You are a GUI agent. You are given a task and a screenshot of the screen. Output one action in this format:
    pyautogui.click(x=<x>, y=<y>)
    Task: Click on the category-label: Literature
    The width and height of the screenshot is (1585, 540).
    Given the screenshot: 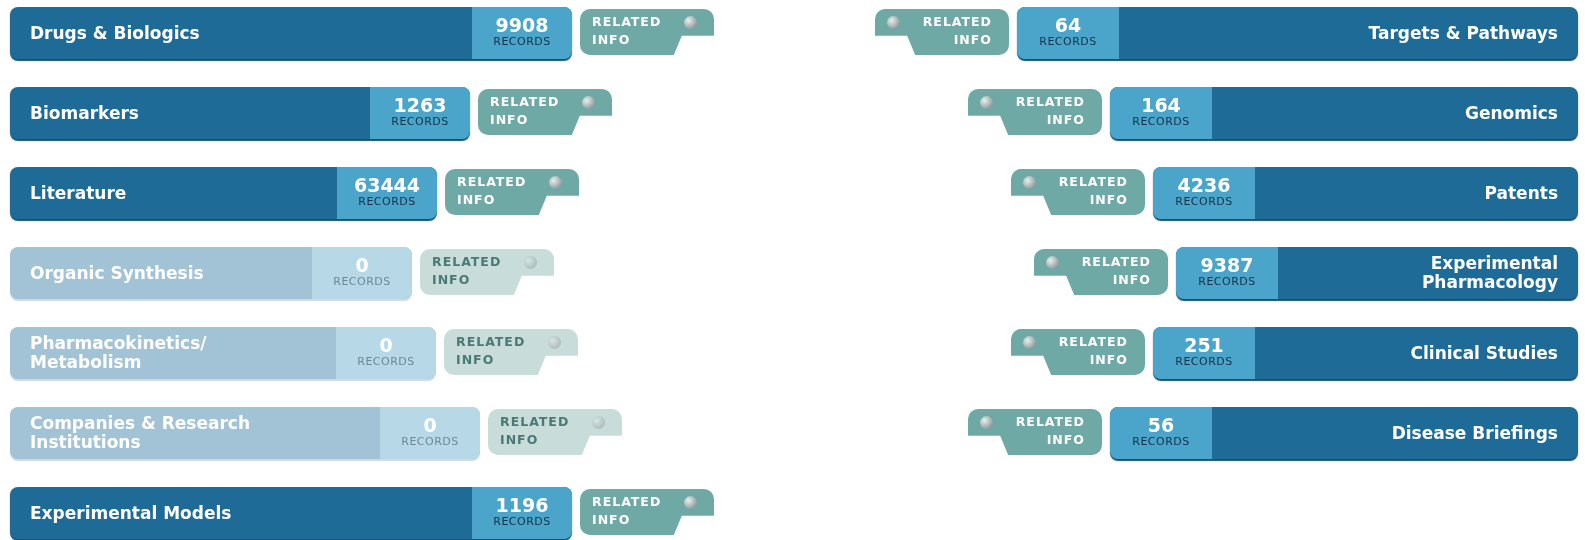 What is the action you would take?
    pyautogui.click(x=78, y=193)
    